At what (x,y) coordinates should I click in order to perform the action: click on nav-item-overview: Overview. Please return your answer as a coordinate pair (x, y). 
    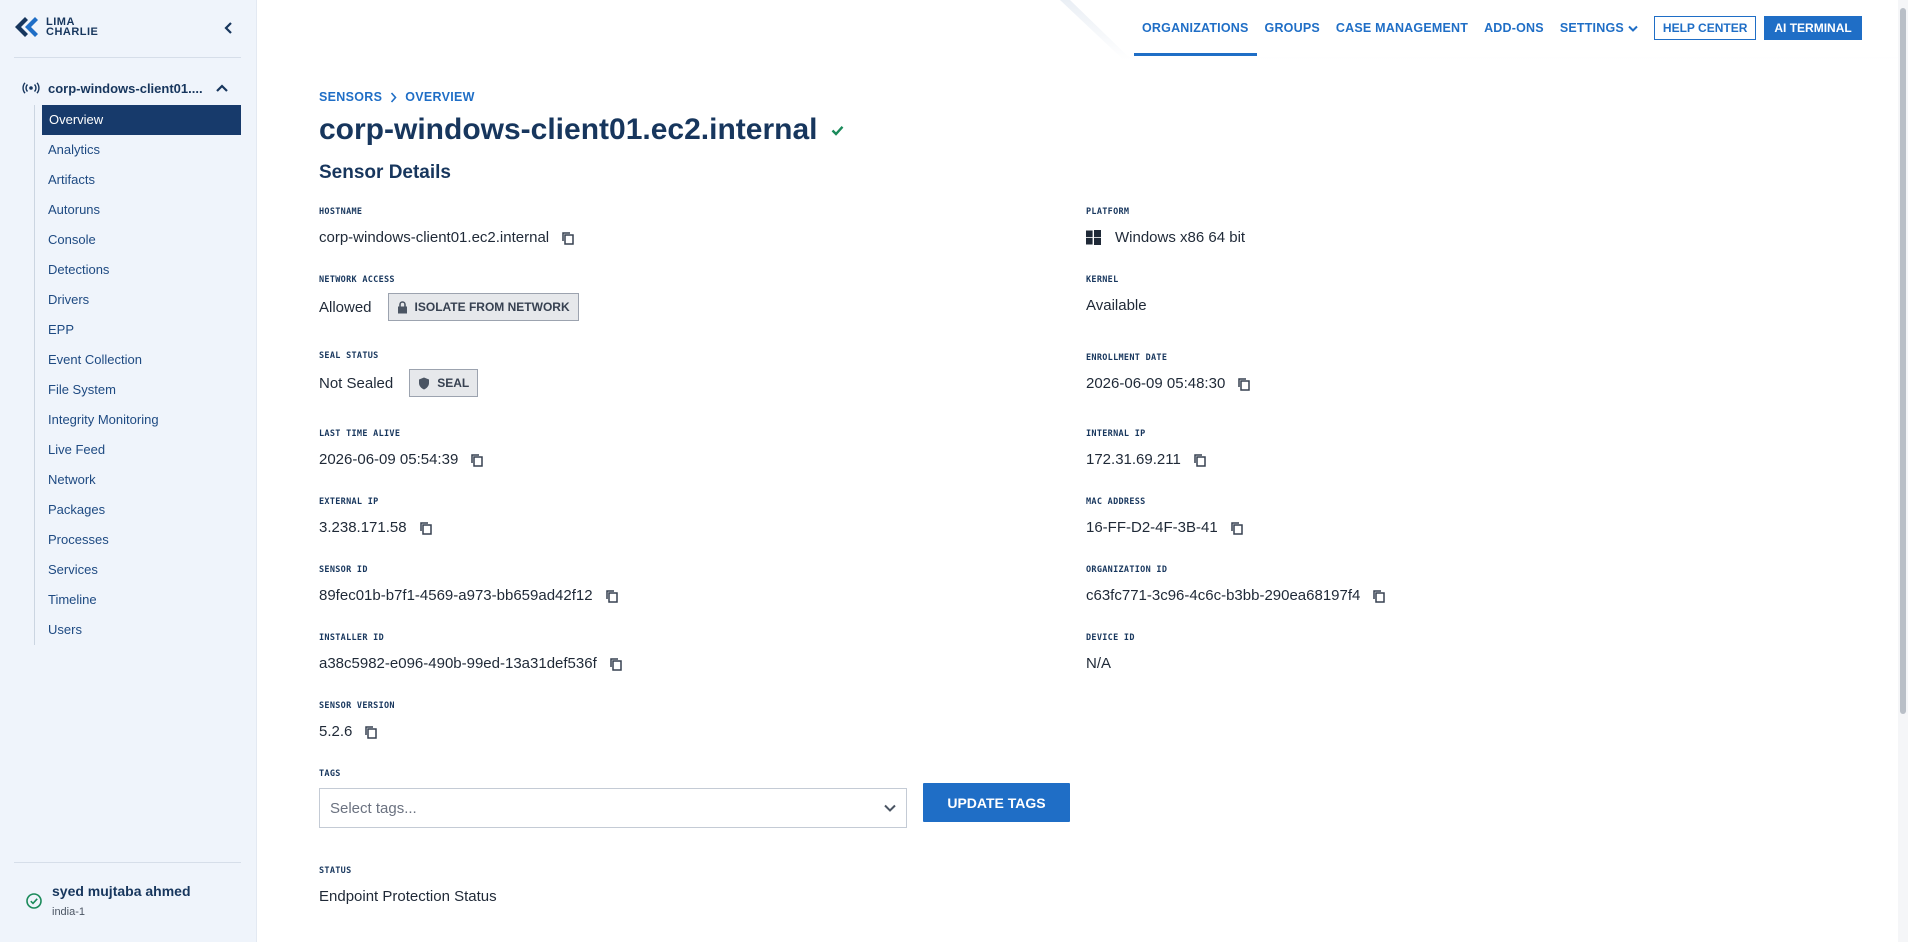
    Looking at the image, I should click on (141, 120).